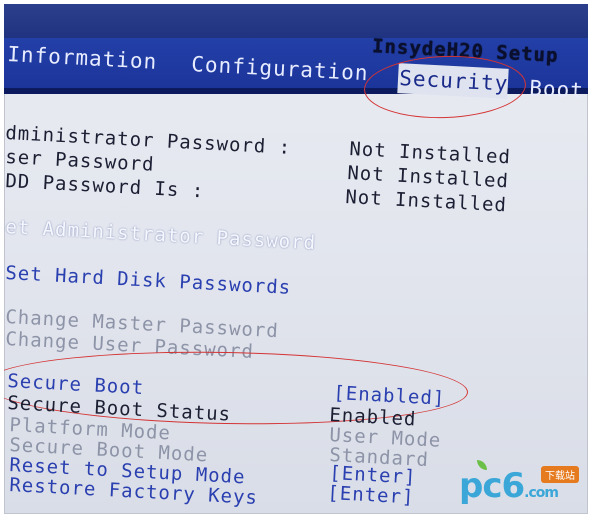  I want to click on pc6-watermark-logo: pc6.com 下载站, so click(519, 486).